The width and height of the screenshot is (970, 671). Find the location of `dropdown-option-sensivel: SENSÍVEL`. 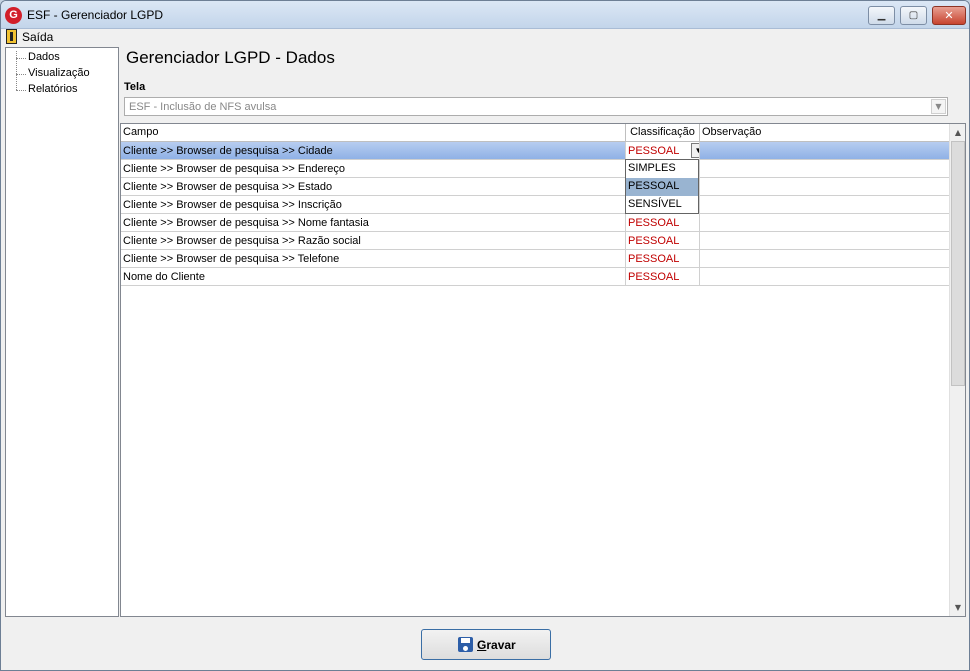

dropdown-option-sensivel: SENSÍVEL is located at coordinates (662, 205).